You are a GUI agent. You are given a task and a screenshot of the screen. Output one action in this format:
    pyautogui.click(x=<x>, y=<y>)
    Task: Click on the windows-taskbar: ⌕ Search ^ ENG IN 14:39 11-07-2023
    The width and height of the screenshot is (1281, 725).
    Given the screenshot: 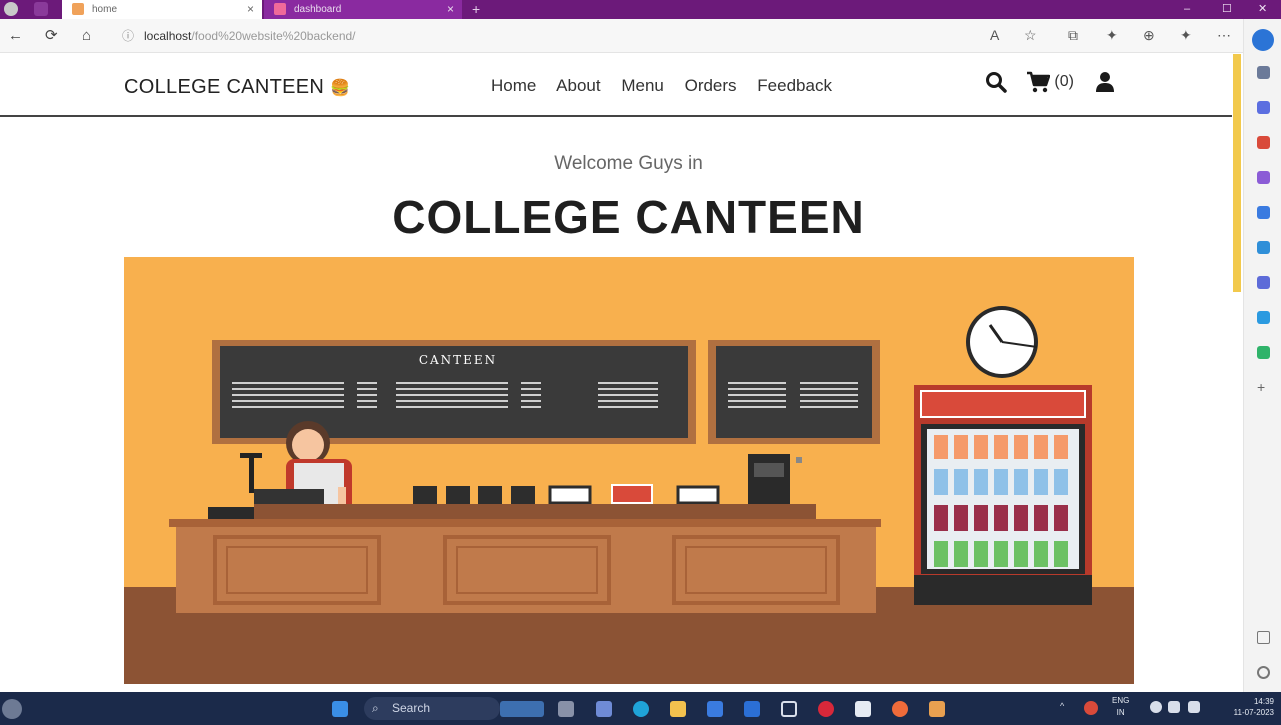 What is the action you would take?
    pyautogui.click(x=640, y=708)
    